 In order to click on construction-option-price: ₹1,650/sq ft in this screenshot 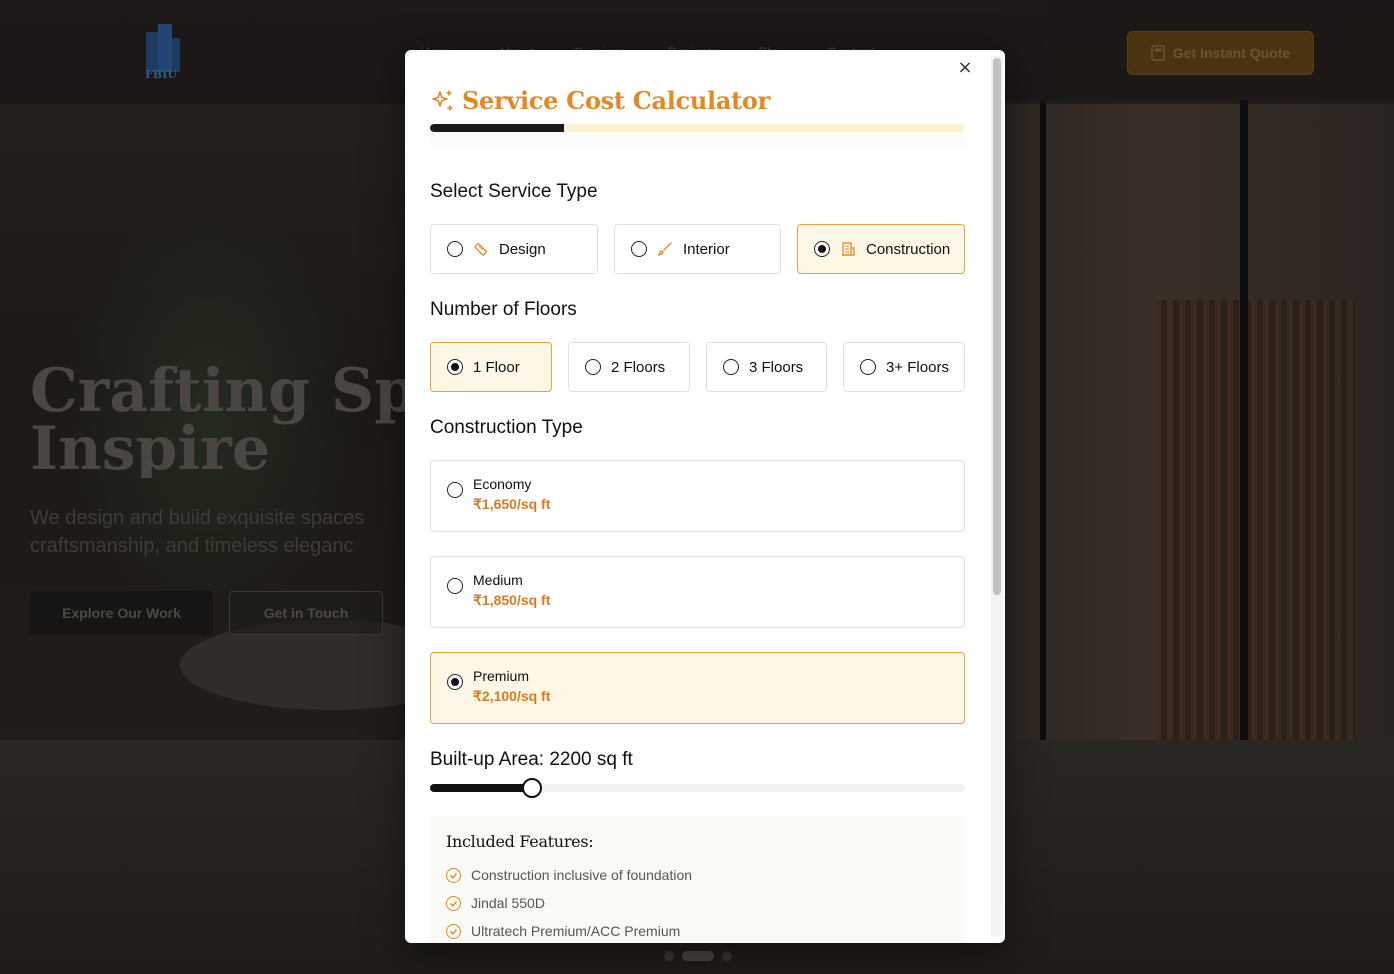, I will do `click(512, 504)`.